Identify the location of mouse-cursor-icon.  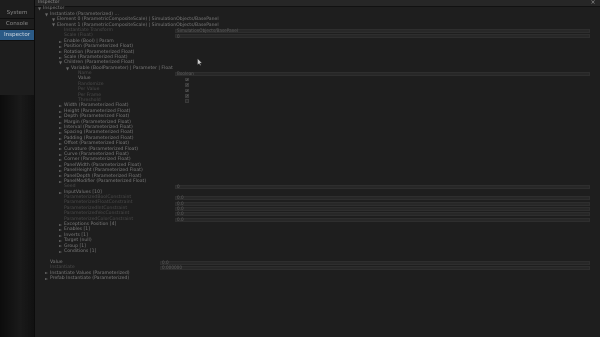
(200, 62).